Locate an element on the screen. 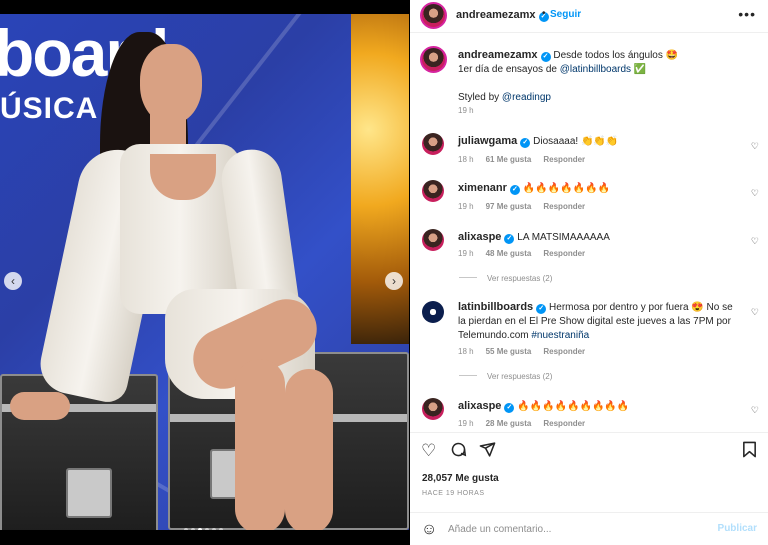 The height and width of the screenshot is (545, 768). comment-meta: 19 h 28 Me gusta Responder is located at coordinates (522, 423).